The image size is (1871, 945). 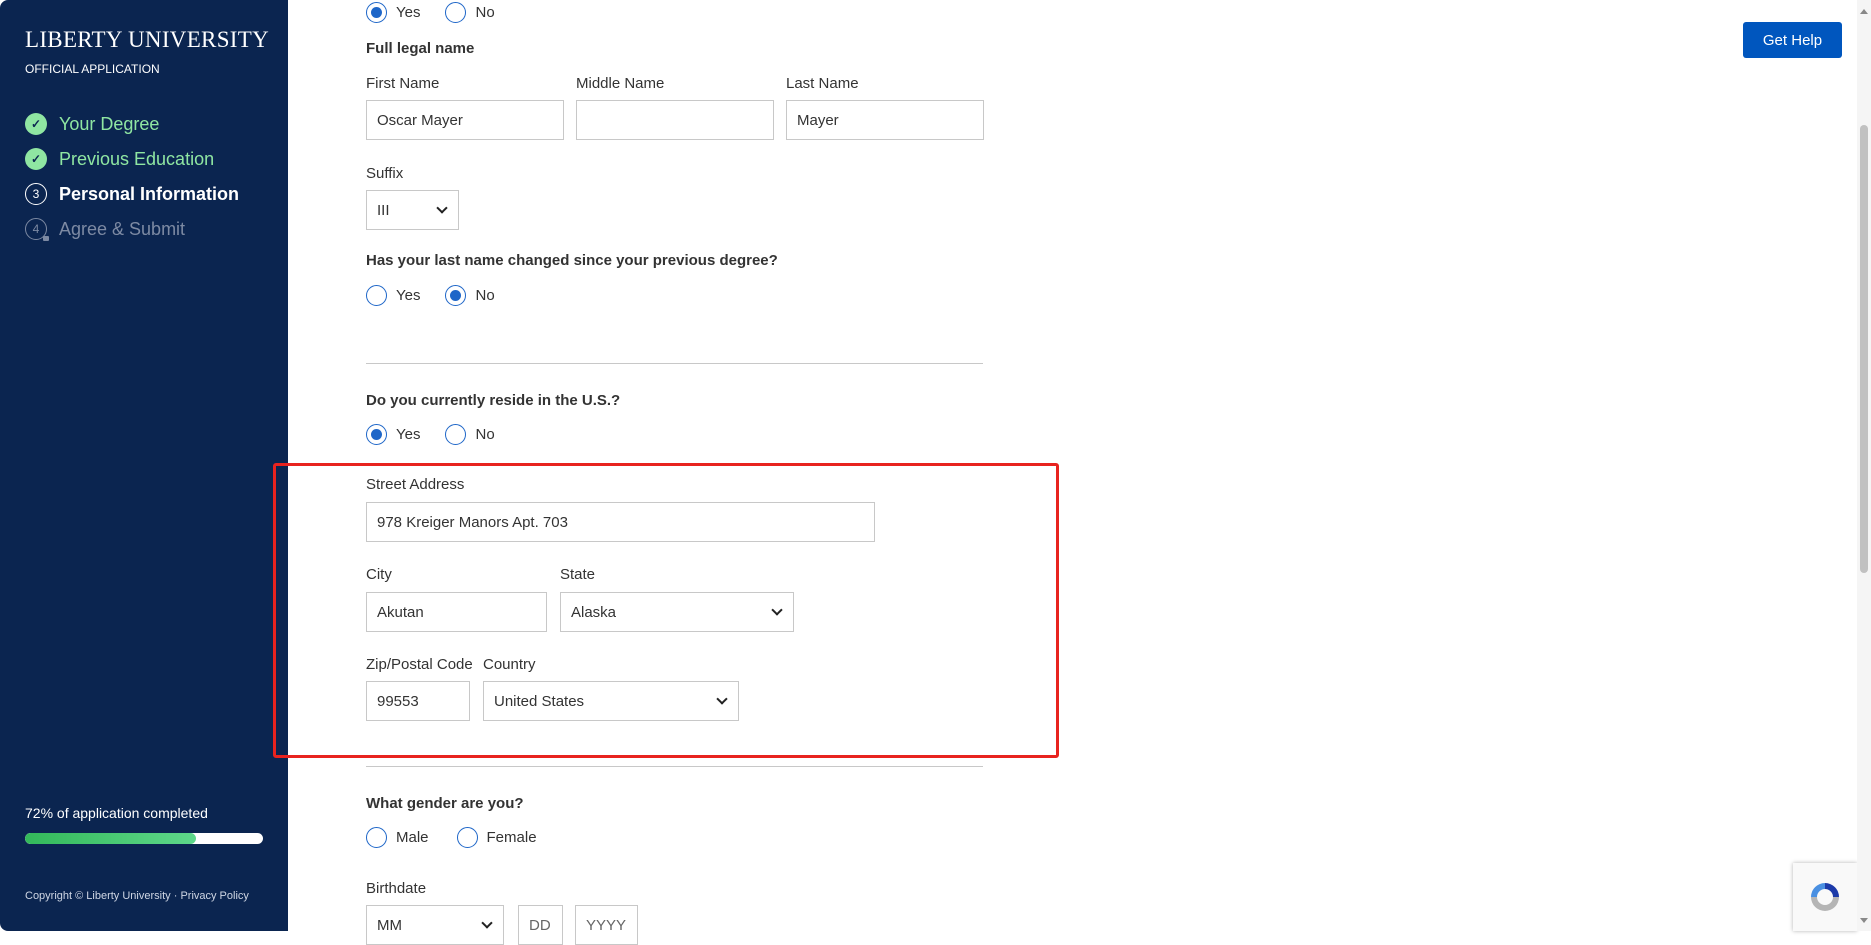 I want to click on reside-us-question: Do you currently reside in the U.S.?, so click(x=493, y=400).